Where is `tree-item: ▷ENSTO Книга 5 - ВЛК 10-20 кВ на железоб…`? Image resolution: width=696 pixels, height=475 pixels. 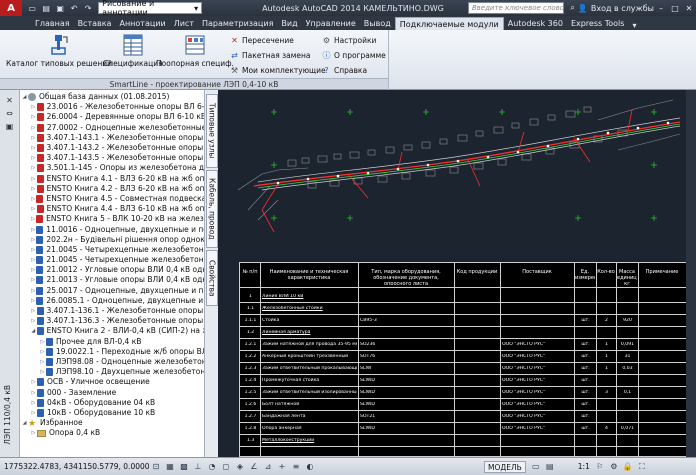
tree-item: ▷ENSTO Книга 5 - ВЛК 10-20 кВ на железоб… is located at coordinates (112, 219).